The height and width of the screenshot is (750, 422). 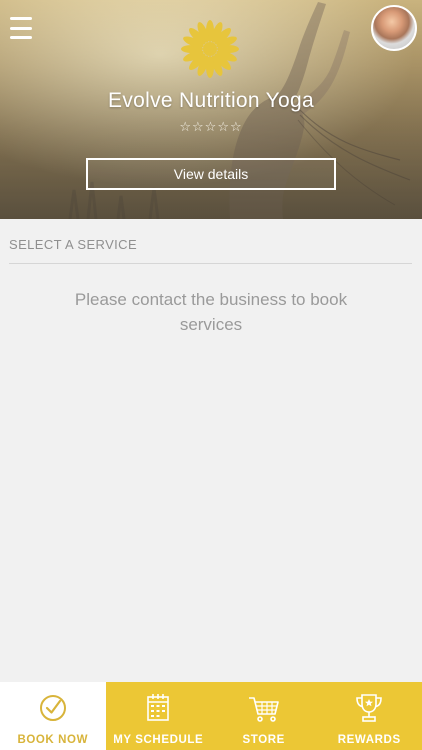 I want to click on tab-my-schedule: MY SCHEDULE, so click(x=159, y=716).